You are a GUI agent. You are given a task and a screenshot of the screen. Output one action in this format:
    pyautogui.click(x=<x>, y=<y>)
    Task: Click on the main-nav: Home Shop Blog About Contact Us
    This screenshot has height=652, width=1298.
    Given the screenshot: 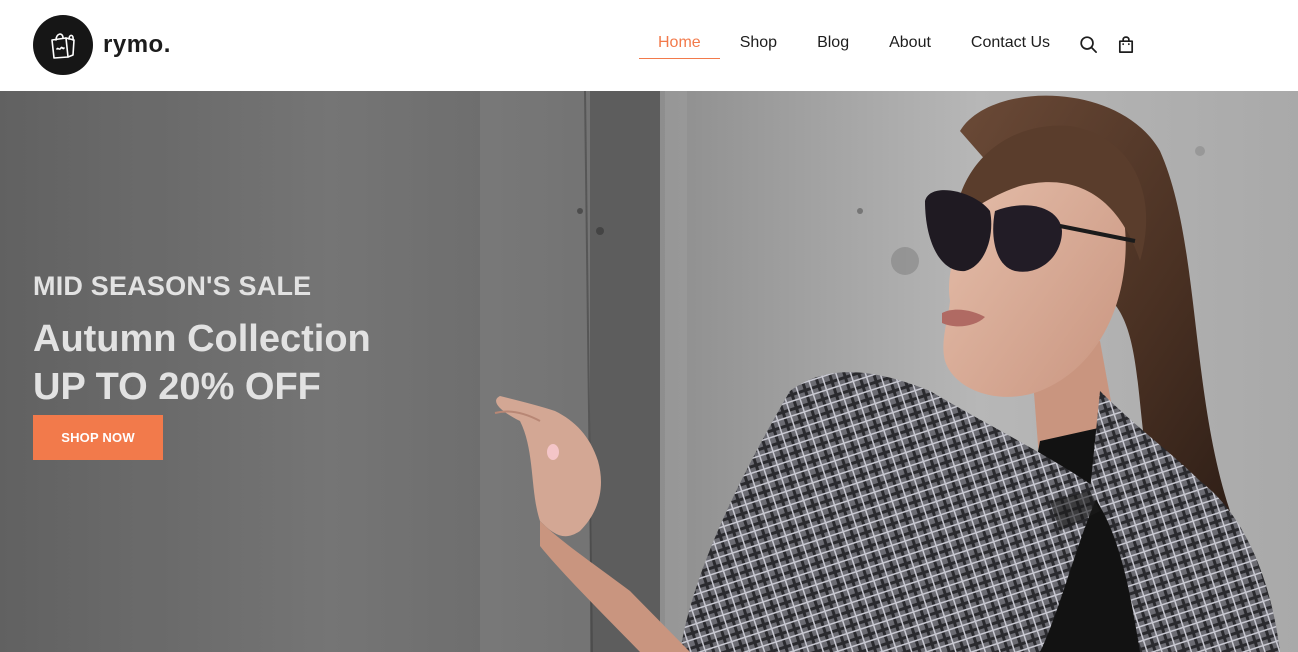 What is the action you would take?
    pyautogui.click(x=844, y=45)
    